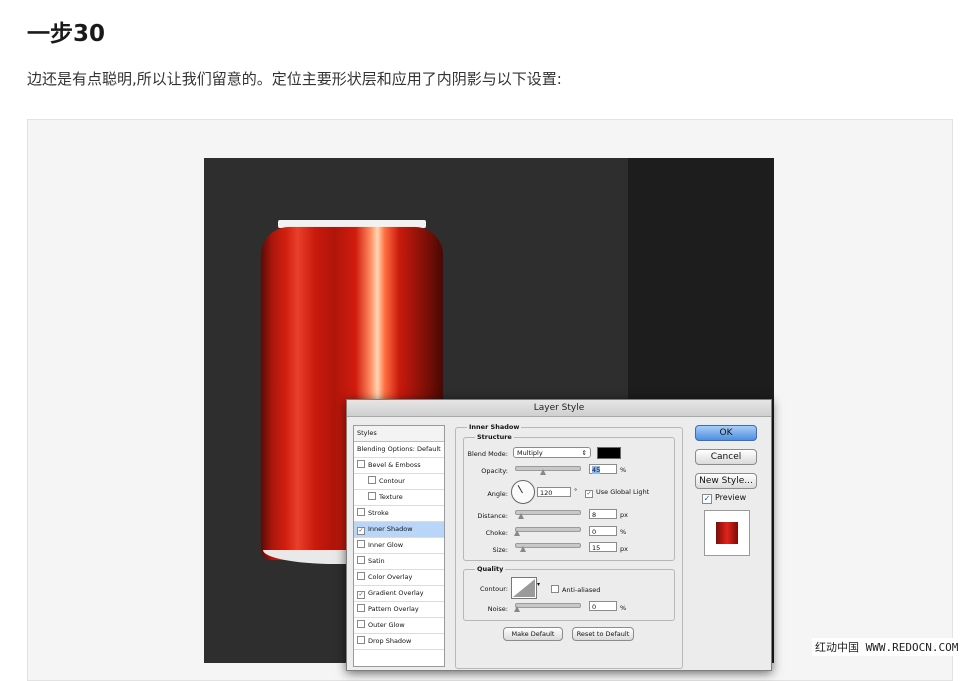 The width and height of the screenshot is (978, 681). What do you see at coordinates (66, 34) in the screenshot?
I see `step-title: 一步30` at bounding box center [66, 34].